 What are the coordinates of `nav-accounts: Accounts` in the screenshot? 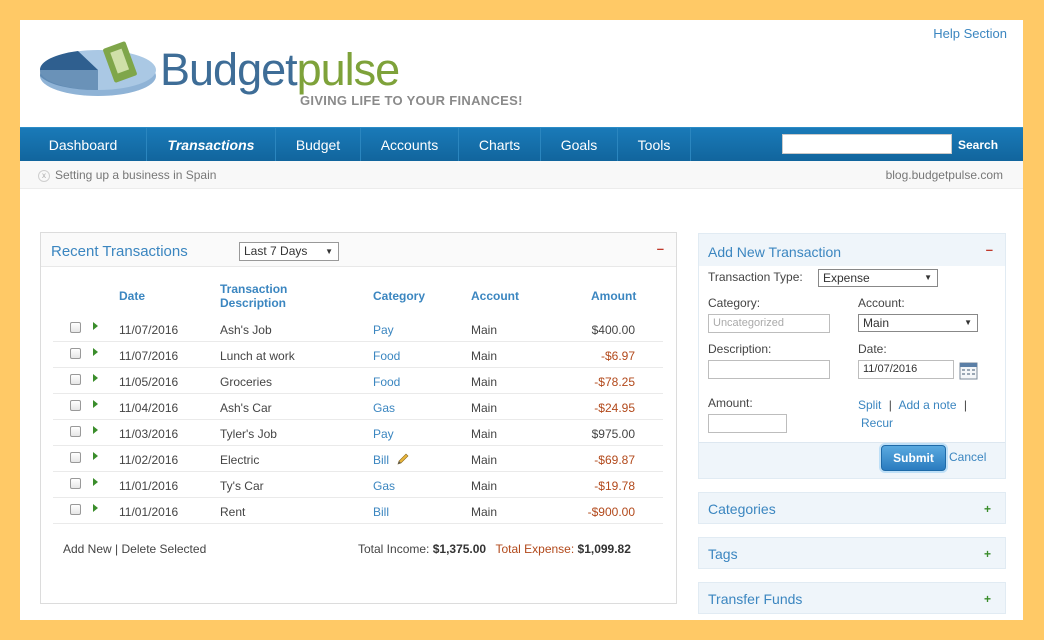 It's located at (410, 145).